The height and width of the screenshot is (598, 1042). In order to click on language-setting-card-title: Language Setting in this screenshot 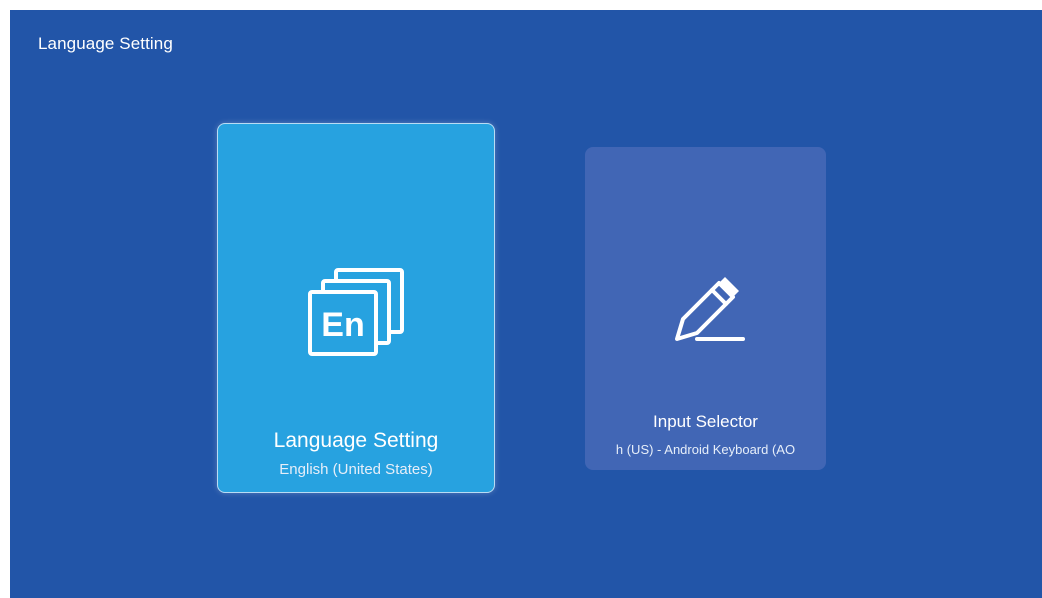, I will do `click(356, 440)`.